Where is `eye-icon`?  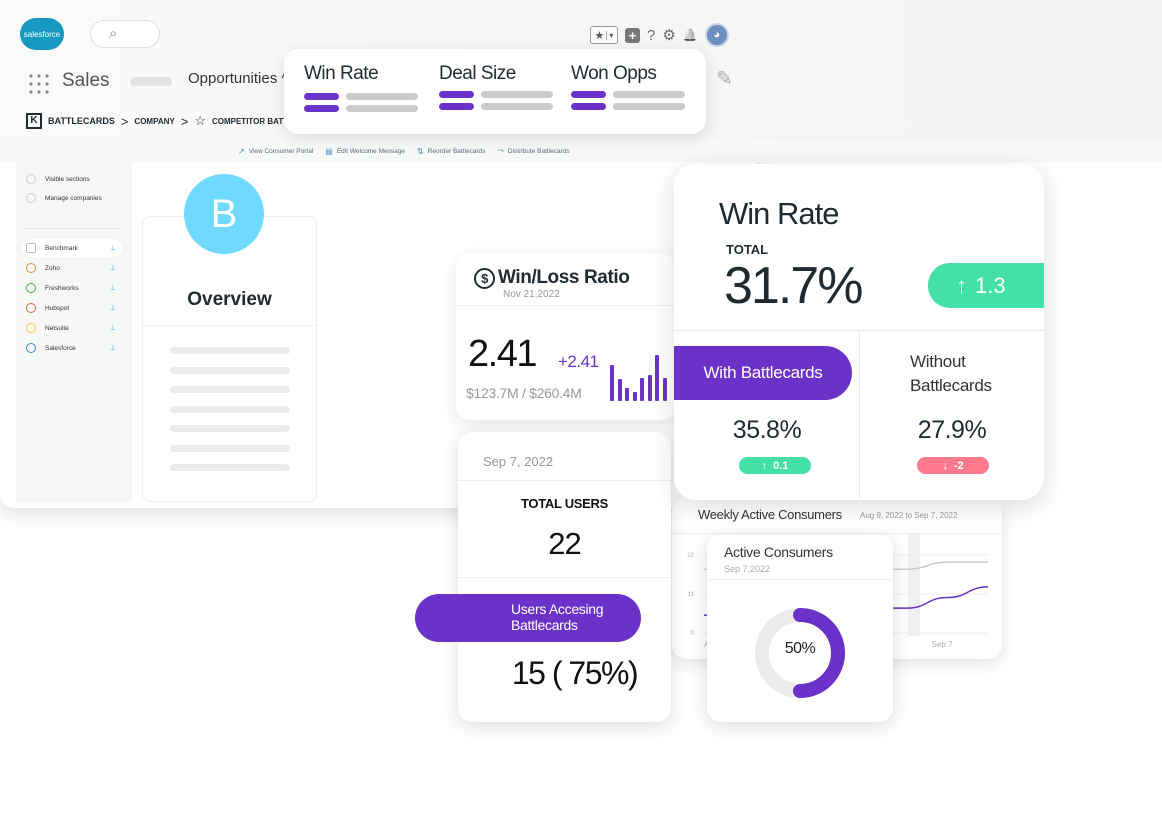
eye-icon is located at coordinates (31, 198).